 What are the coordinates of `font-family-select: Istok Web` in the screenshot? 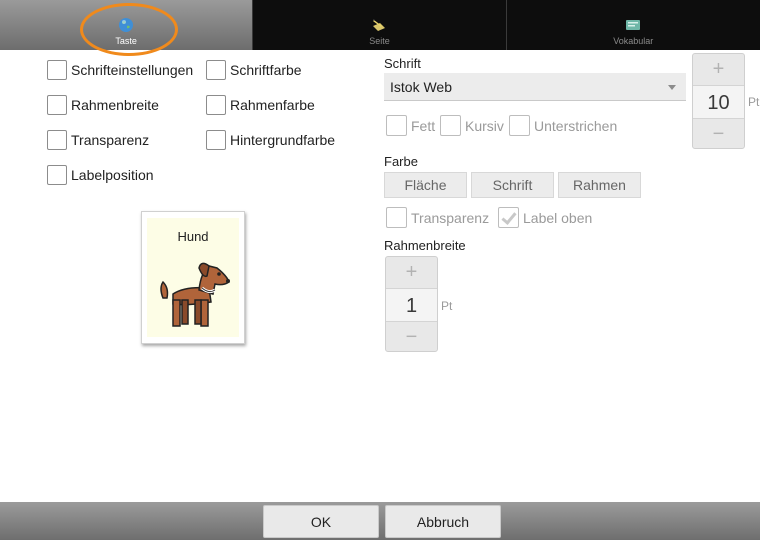 It's located at (535, 87).